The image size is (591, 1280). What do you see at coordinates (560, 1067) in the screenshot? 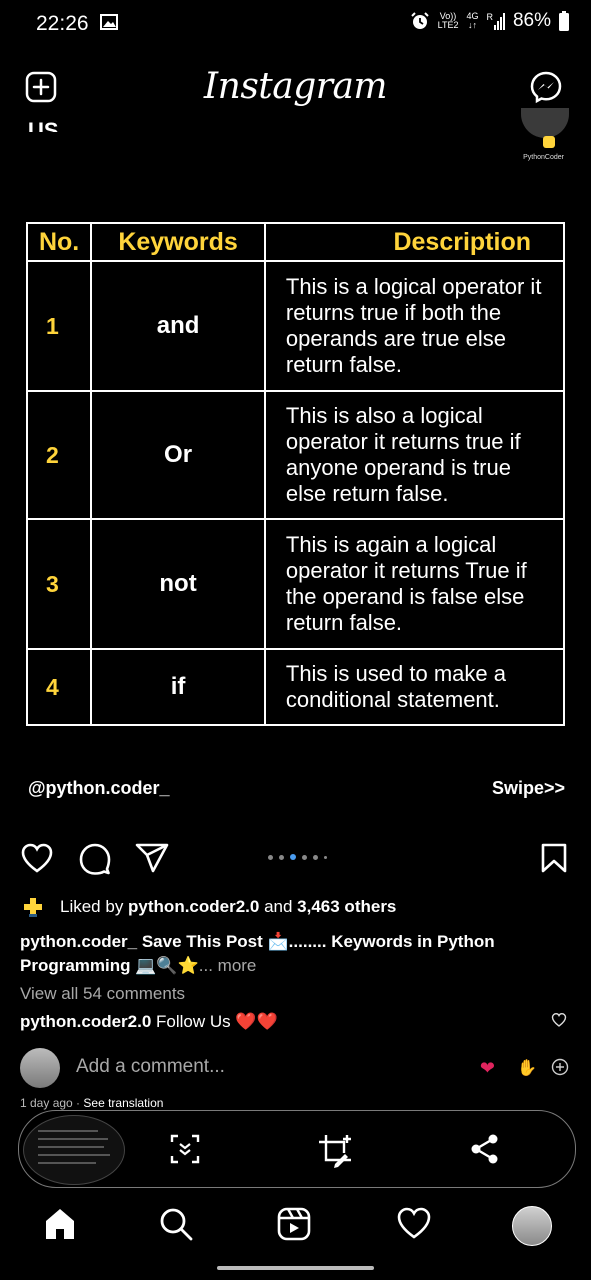
I see `more-emoji-icon` at bounding box center [560, 1067].